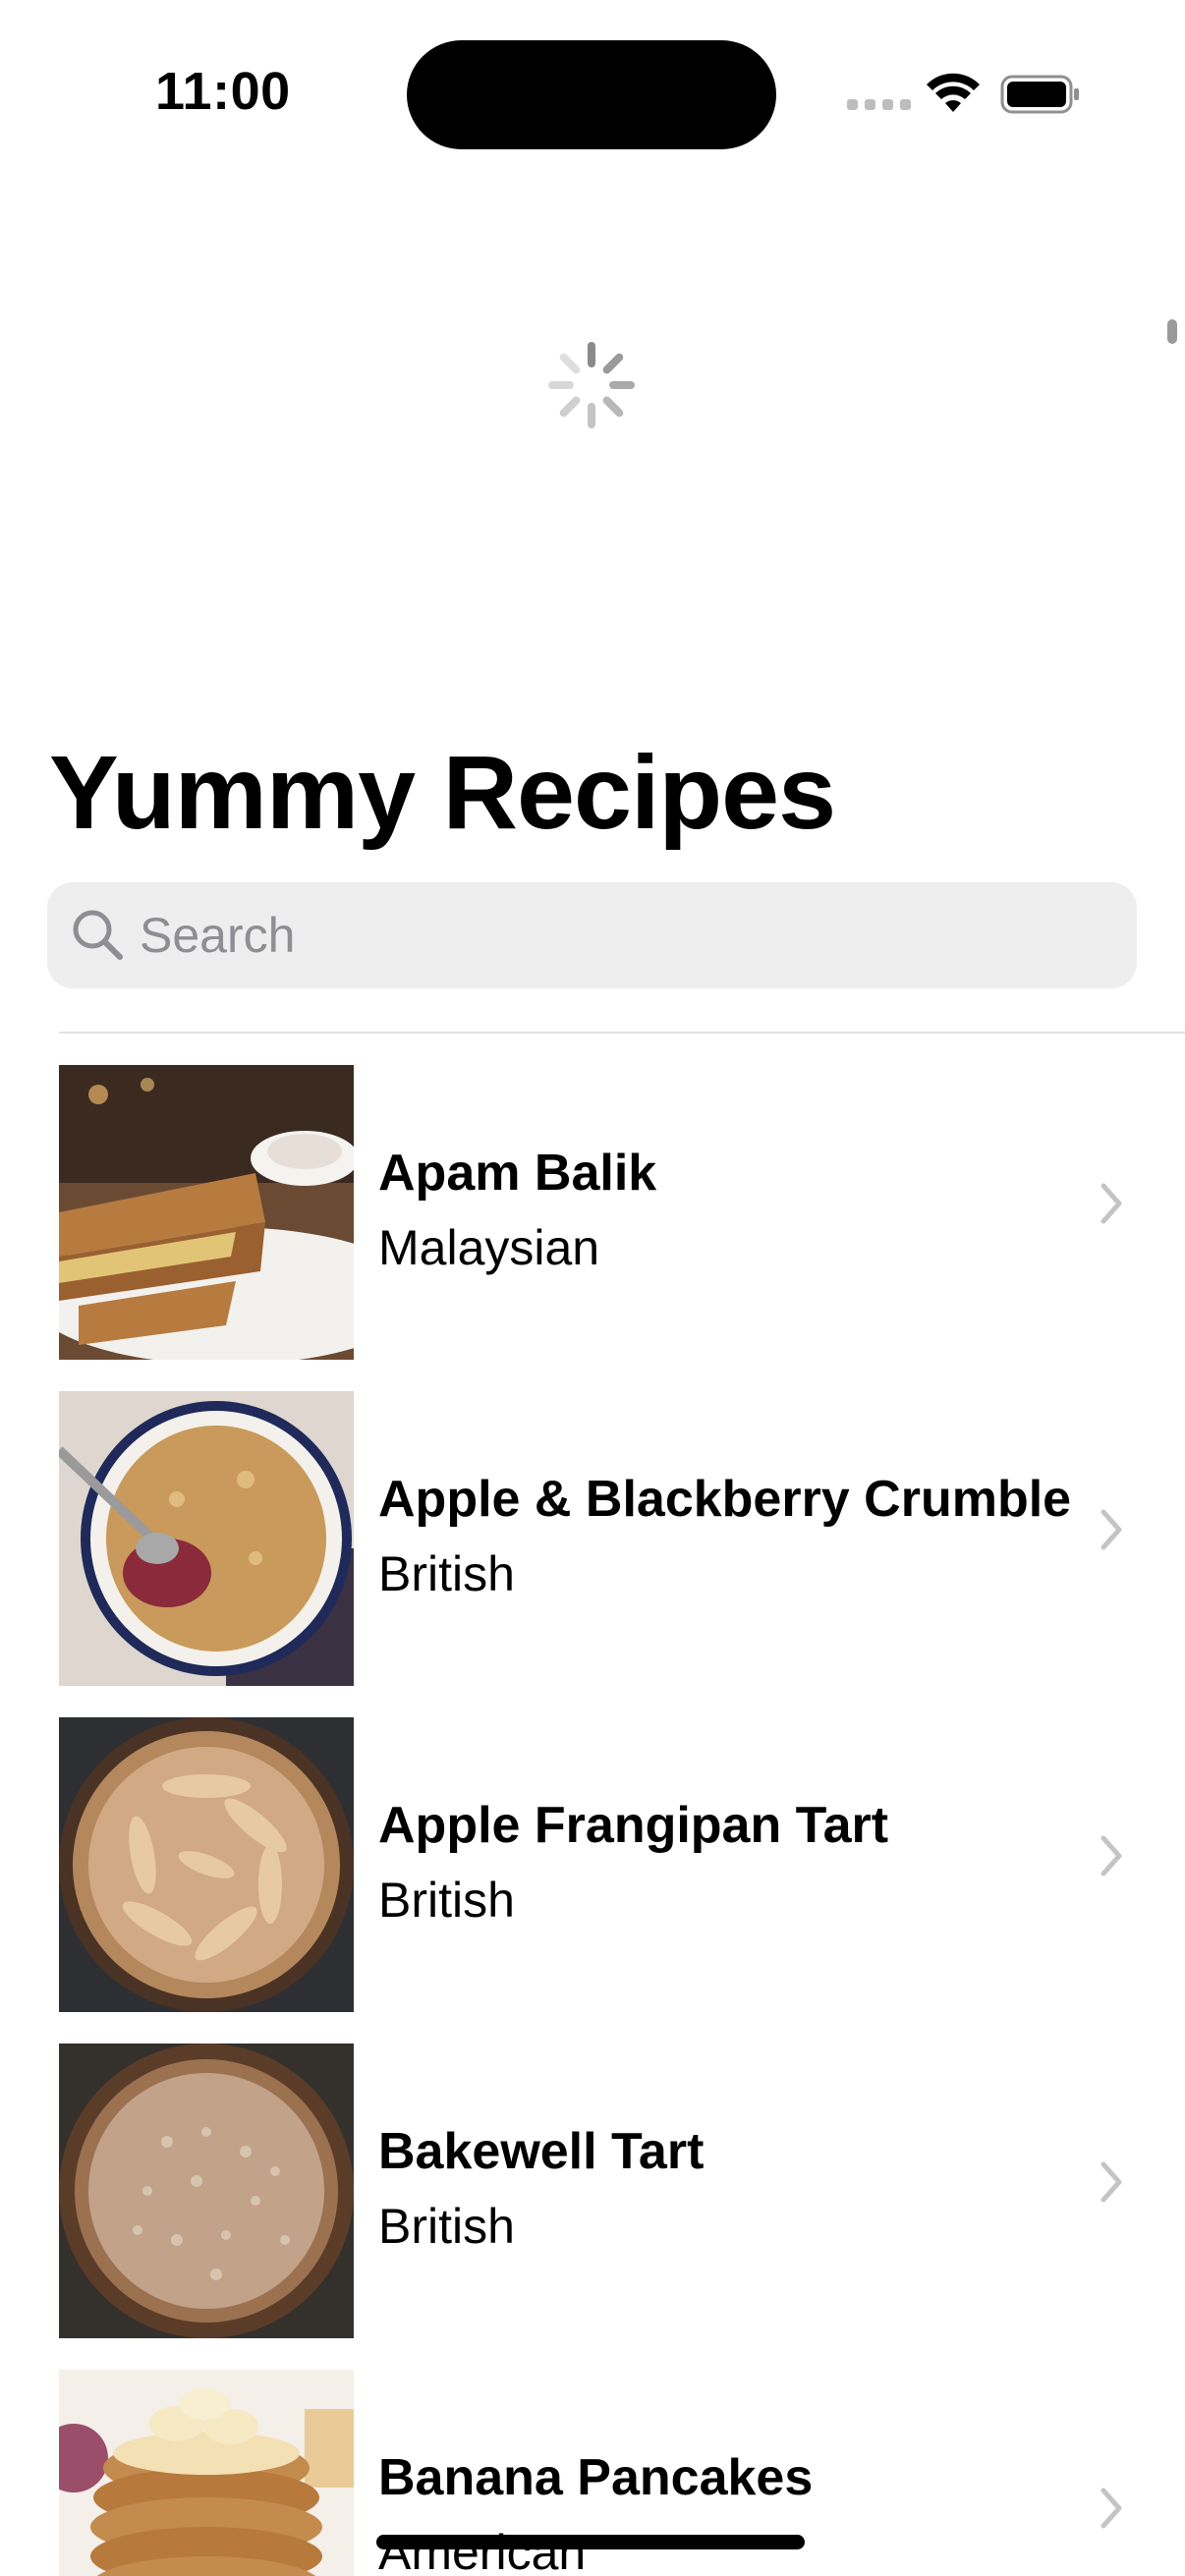  What do you see at coordinates (633, 1825) in the screenshot?
I see `recipe-name: Apple Frangipan Tart` at bounding box center [633, 1825].